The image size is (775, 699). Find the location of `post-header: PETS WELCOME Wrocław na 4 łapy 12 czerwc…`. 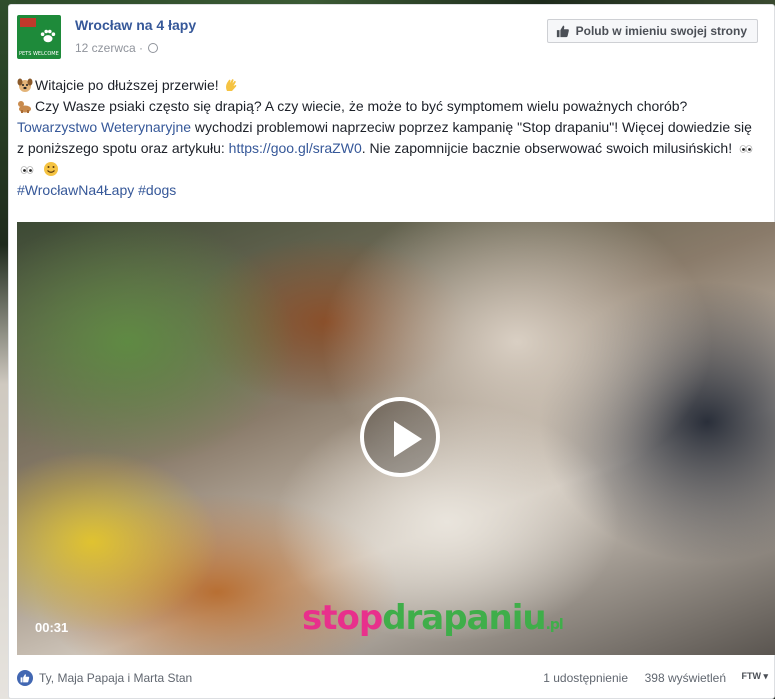

post-header: PETS WELCOME Wrocław na 4 łapy 12 czerwc… is located at coordinates (391, 37).